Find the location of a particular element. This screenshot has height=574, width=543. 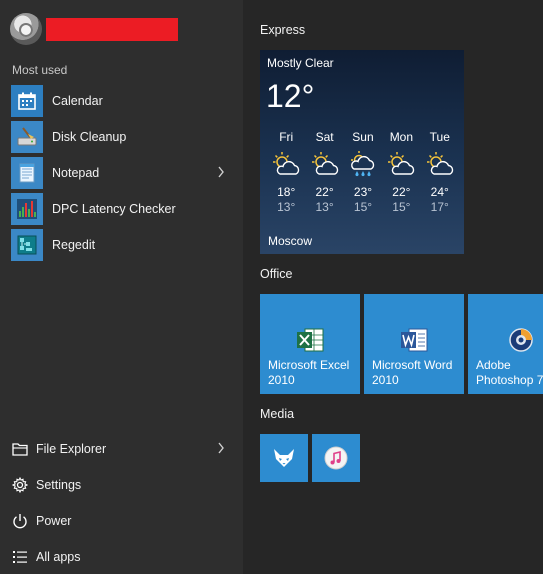

group-title-media: Media is located at coordinates (277, 414).